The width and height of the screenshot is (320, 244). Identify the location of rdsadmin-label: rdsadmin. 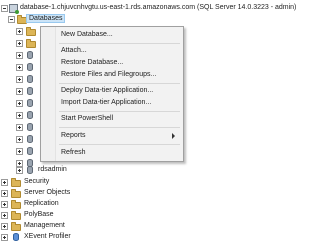
(52, 169).